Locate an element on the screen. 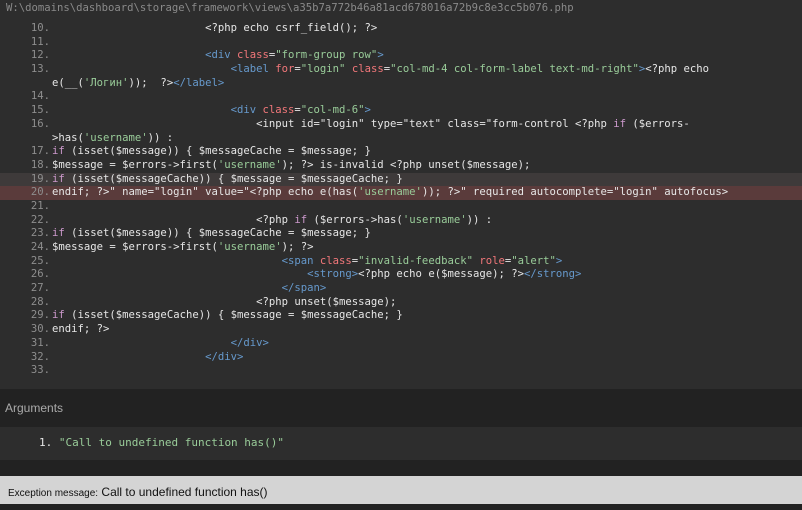 The height and width of the screenshot is (510, 802). code-token: "col-md-6" is located at coordinates (332, 110).